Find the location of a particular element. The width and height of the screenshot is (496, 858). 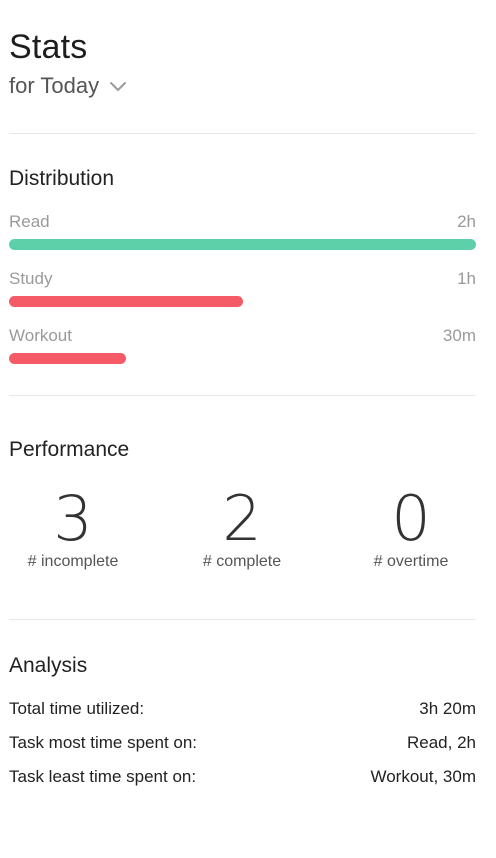

performance-complete: 2 # complete is located at coordinates (242, 529).